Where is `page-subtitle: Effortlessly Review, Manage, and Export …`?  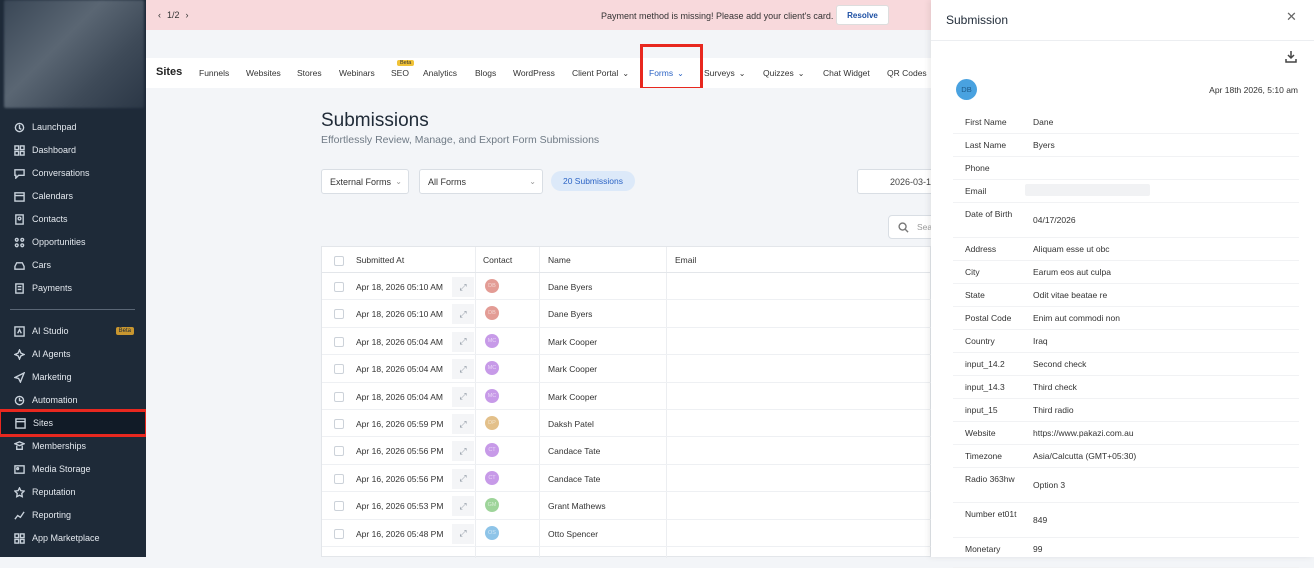
page-subtitle: Effortlessly Review, Manage, and Export … is located at coordinates (460, 140).